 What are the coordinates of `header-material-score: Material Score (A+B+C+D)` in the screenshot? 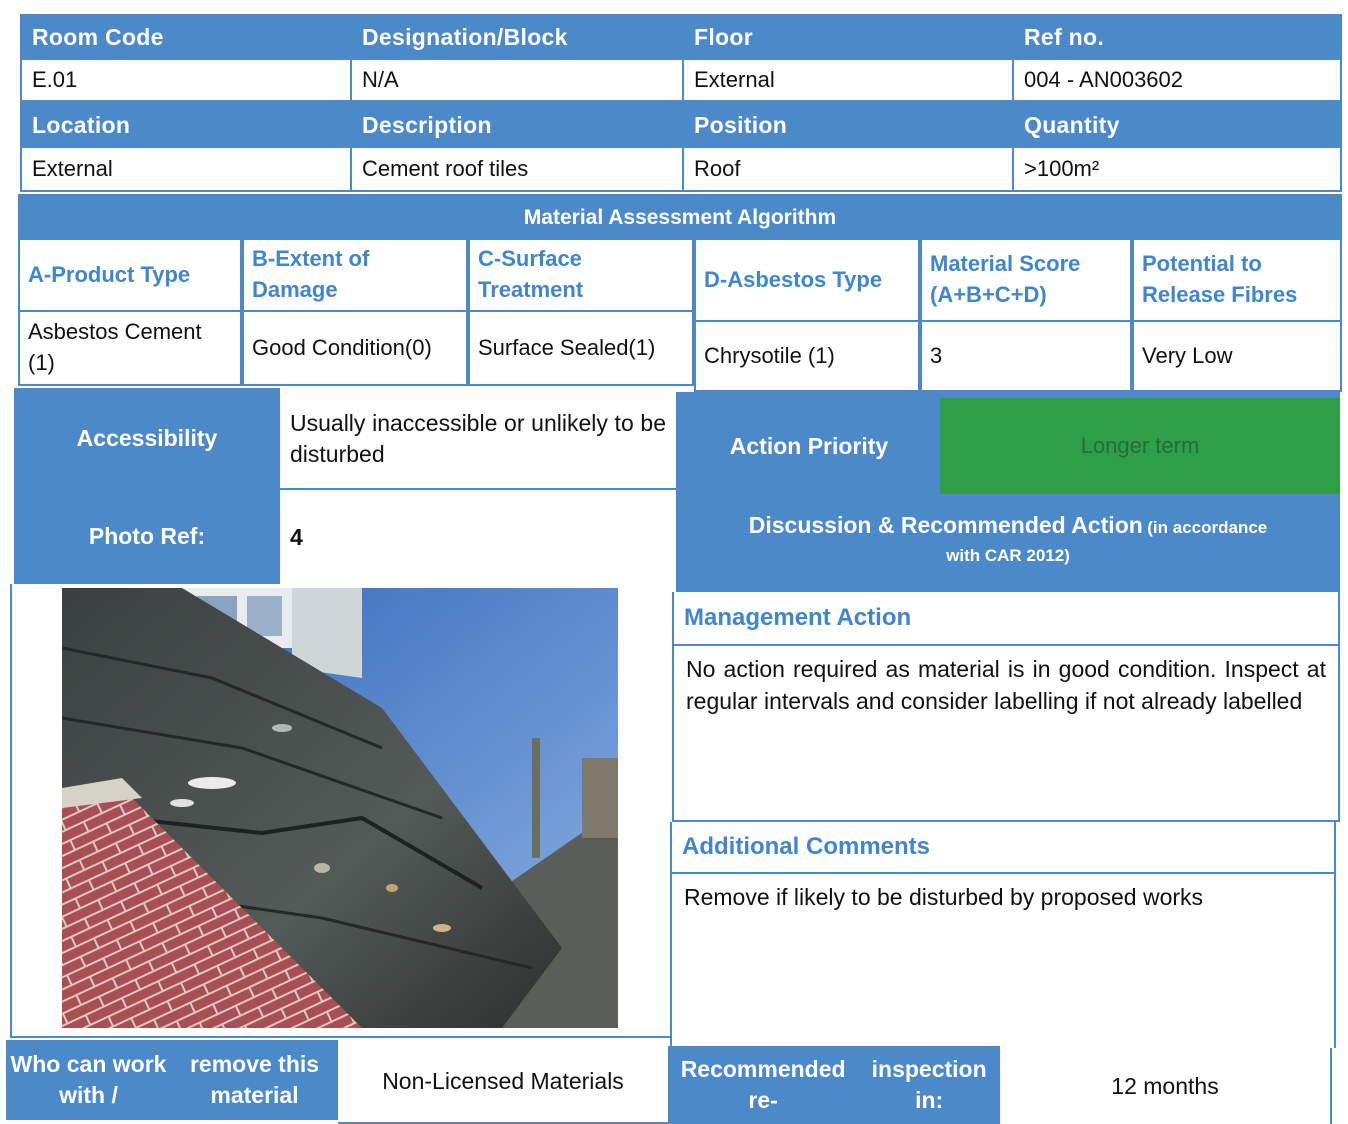 It's located at (1026, 280).